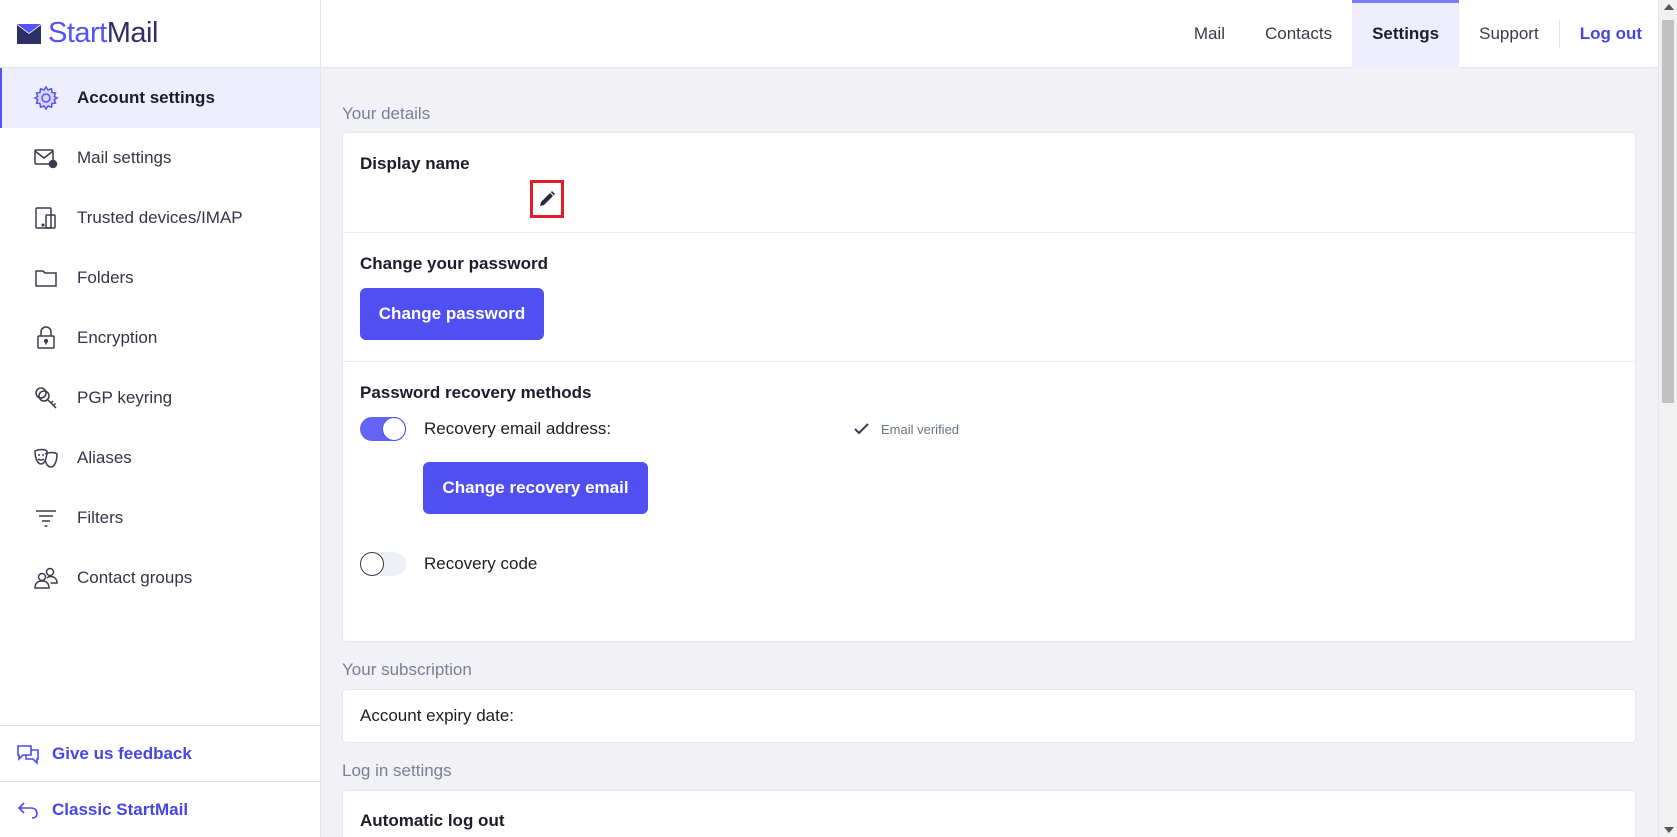 The height and width of the screenshot is (837, 1677). Describe the element at coordinates (437, 715) in the screenshot. I see `account-expiry-label: Account expiry date:` at that location.